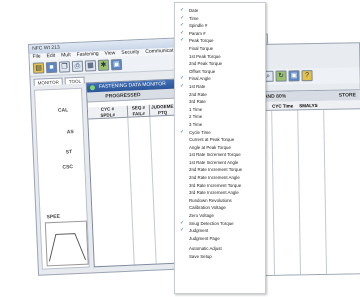 The image size is (360, 297). I want to click on menu-item-2nd-peak-torque: 2nd Peak Torque, so click(220, 64).